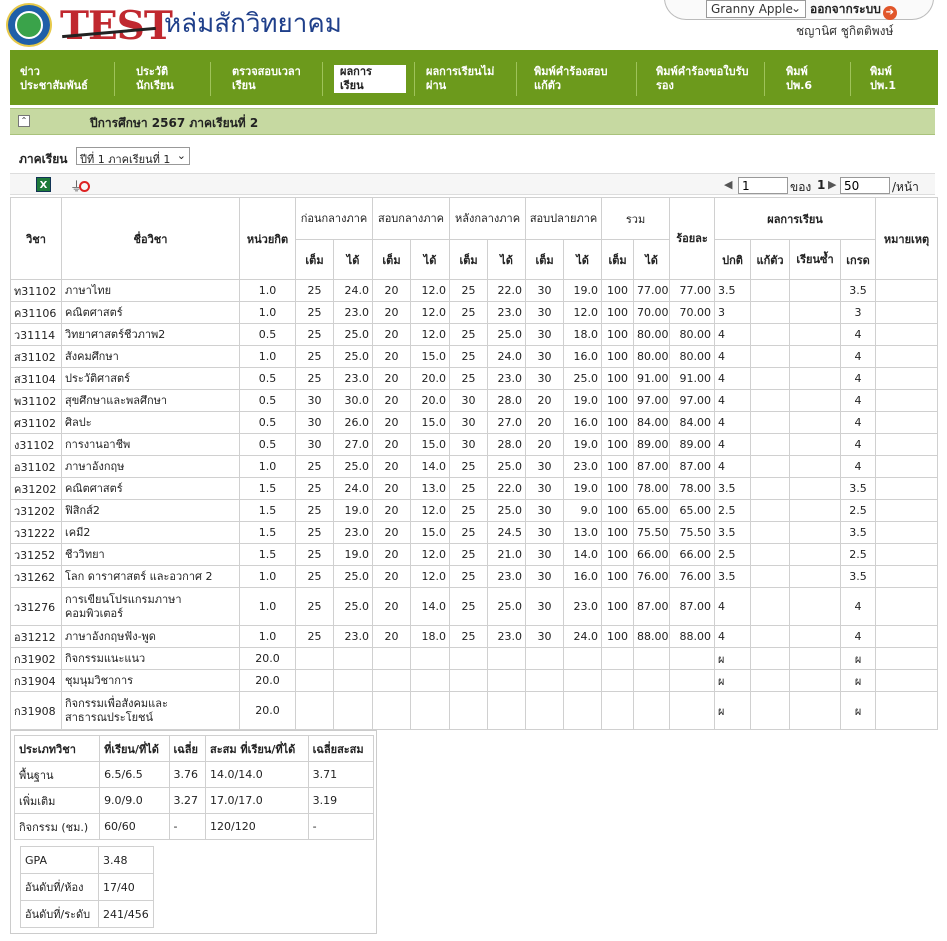 The height and width of the screenshot is (941, 947). What do you see at coordinates (907, 238) in the screenshot?
I see `col-note: หมายเหตุ` at bounding box center [907, 238].